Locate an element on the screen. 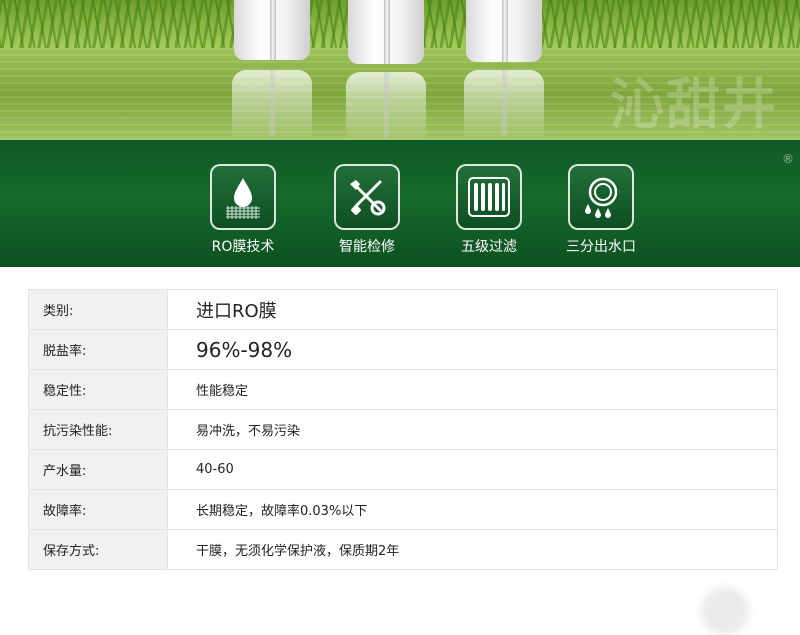 The width and height of the screenshot is (800, 635). feature-label: 三分出水口 is located at coordinates (601, 247).